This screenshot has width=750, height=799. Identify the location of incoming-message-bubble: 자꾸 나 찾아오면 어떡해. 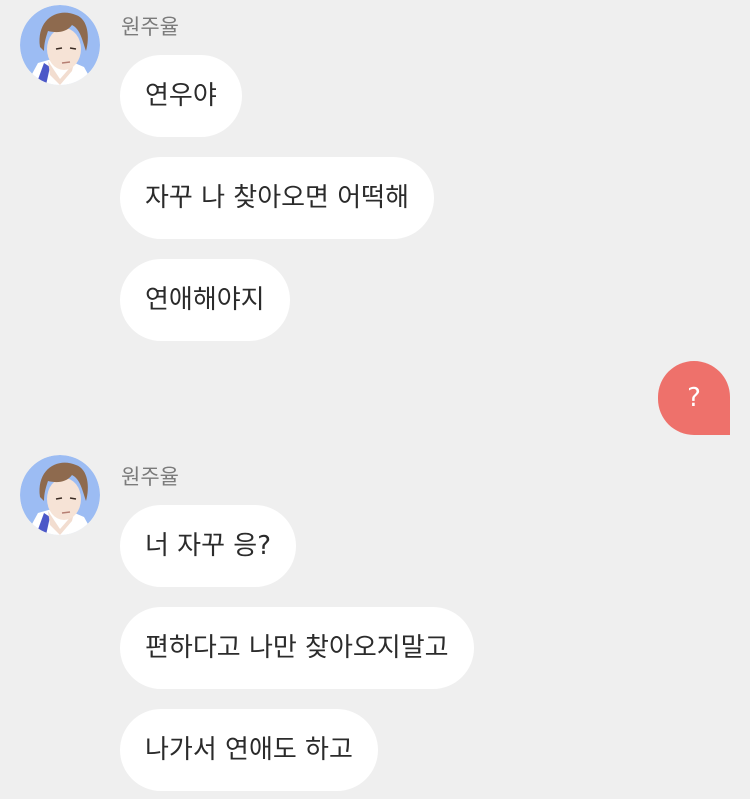
(277, 198).